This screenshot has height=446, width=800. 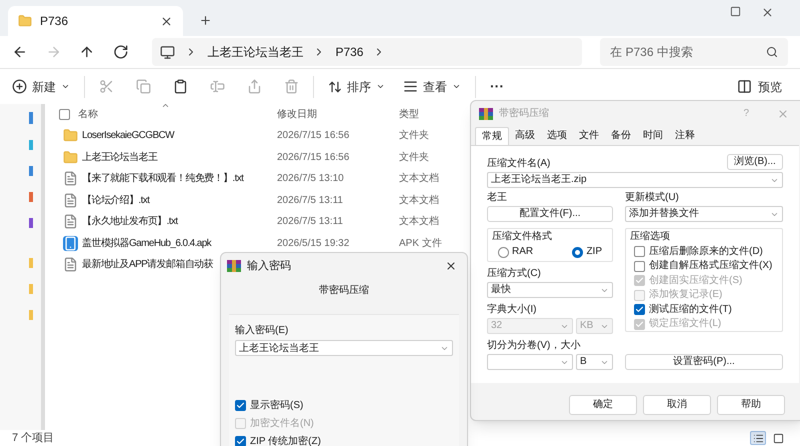 I want to click on checkbox-label: 压缩后删除原来的文件(D), so click(x=706, y=252).